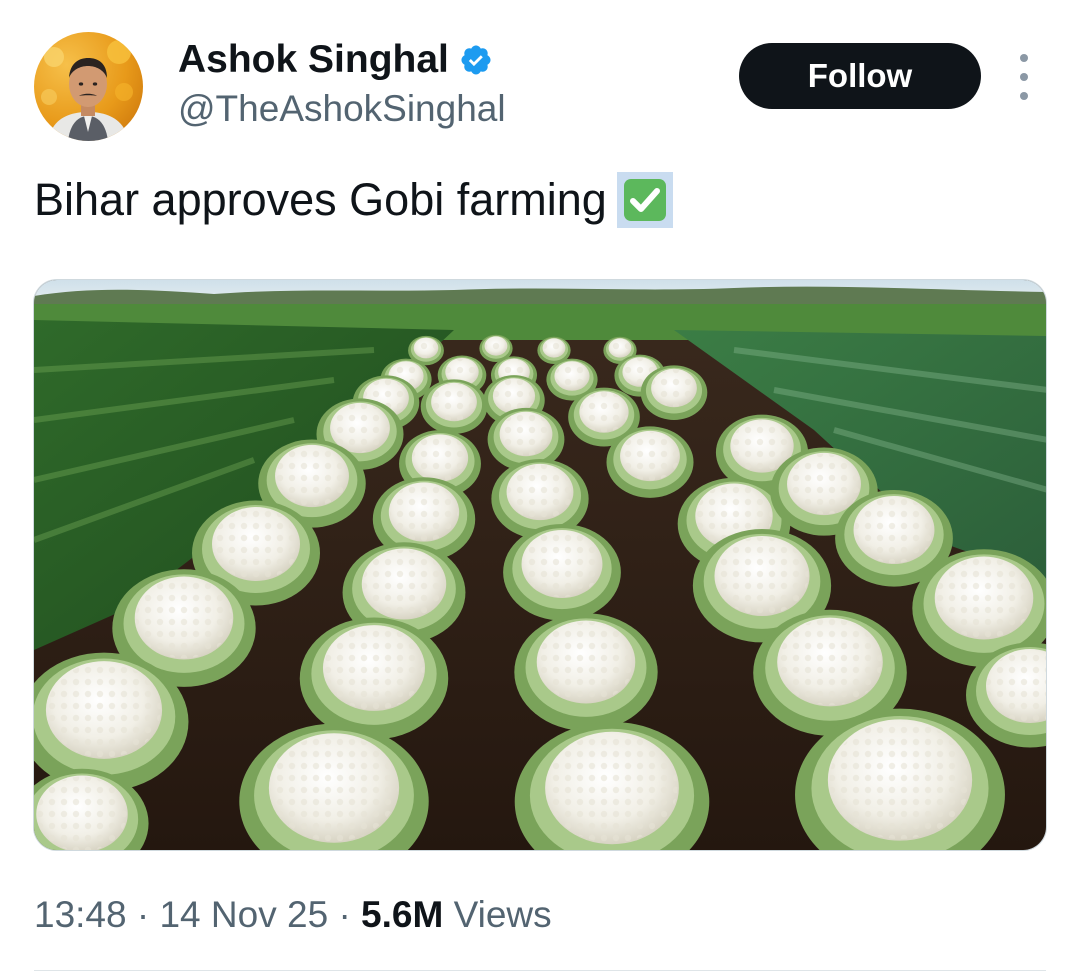 The width and height of the screenshot is (1080, 979). Describe the element at coordinates (860, 76) in the screenshot. I see `follow-button: Follow` at that location.